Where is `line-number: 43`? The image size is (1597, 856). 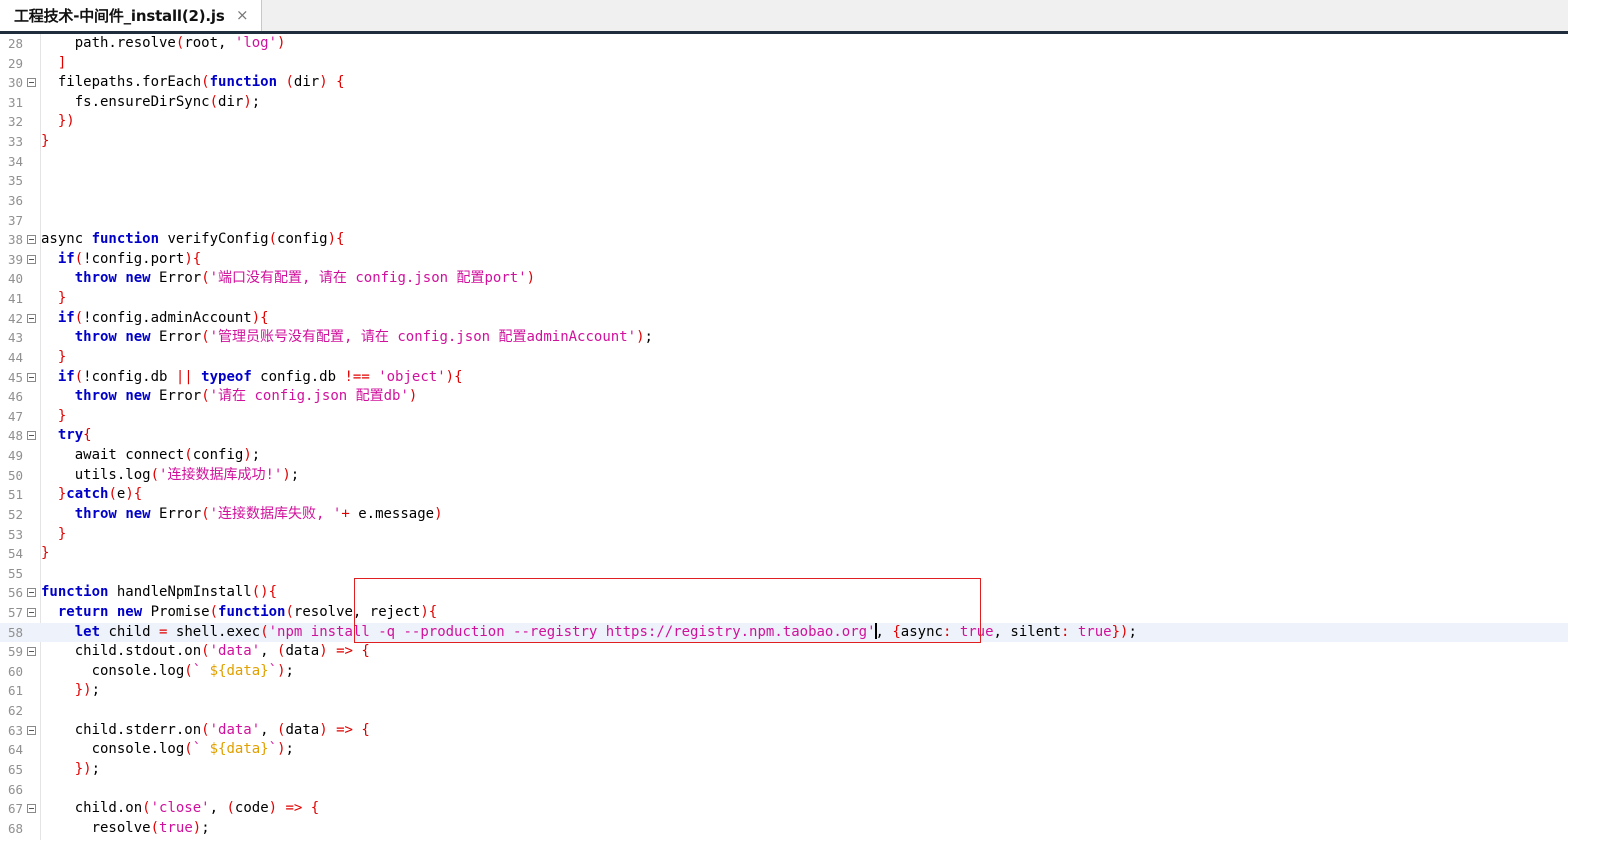
line-number: 43 is located at coordinates (16, 338).